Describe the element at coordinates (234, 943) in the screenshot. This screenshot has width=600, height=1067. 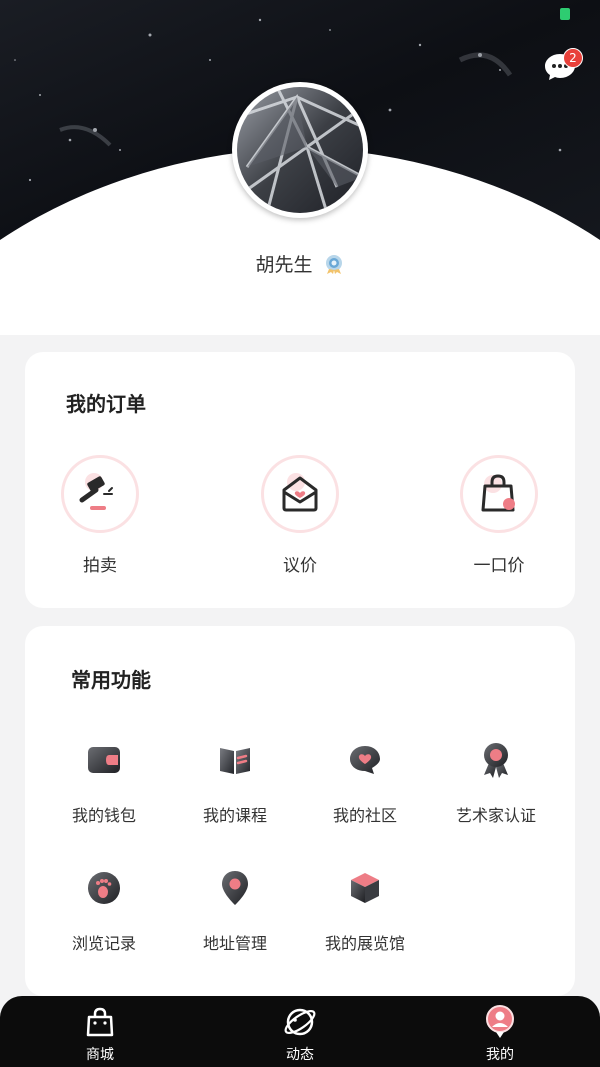
I see `func-label-address: 地址管理` at that location.